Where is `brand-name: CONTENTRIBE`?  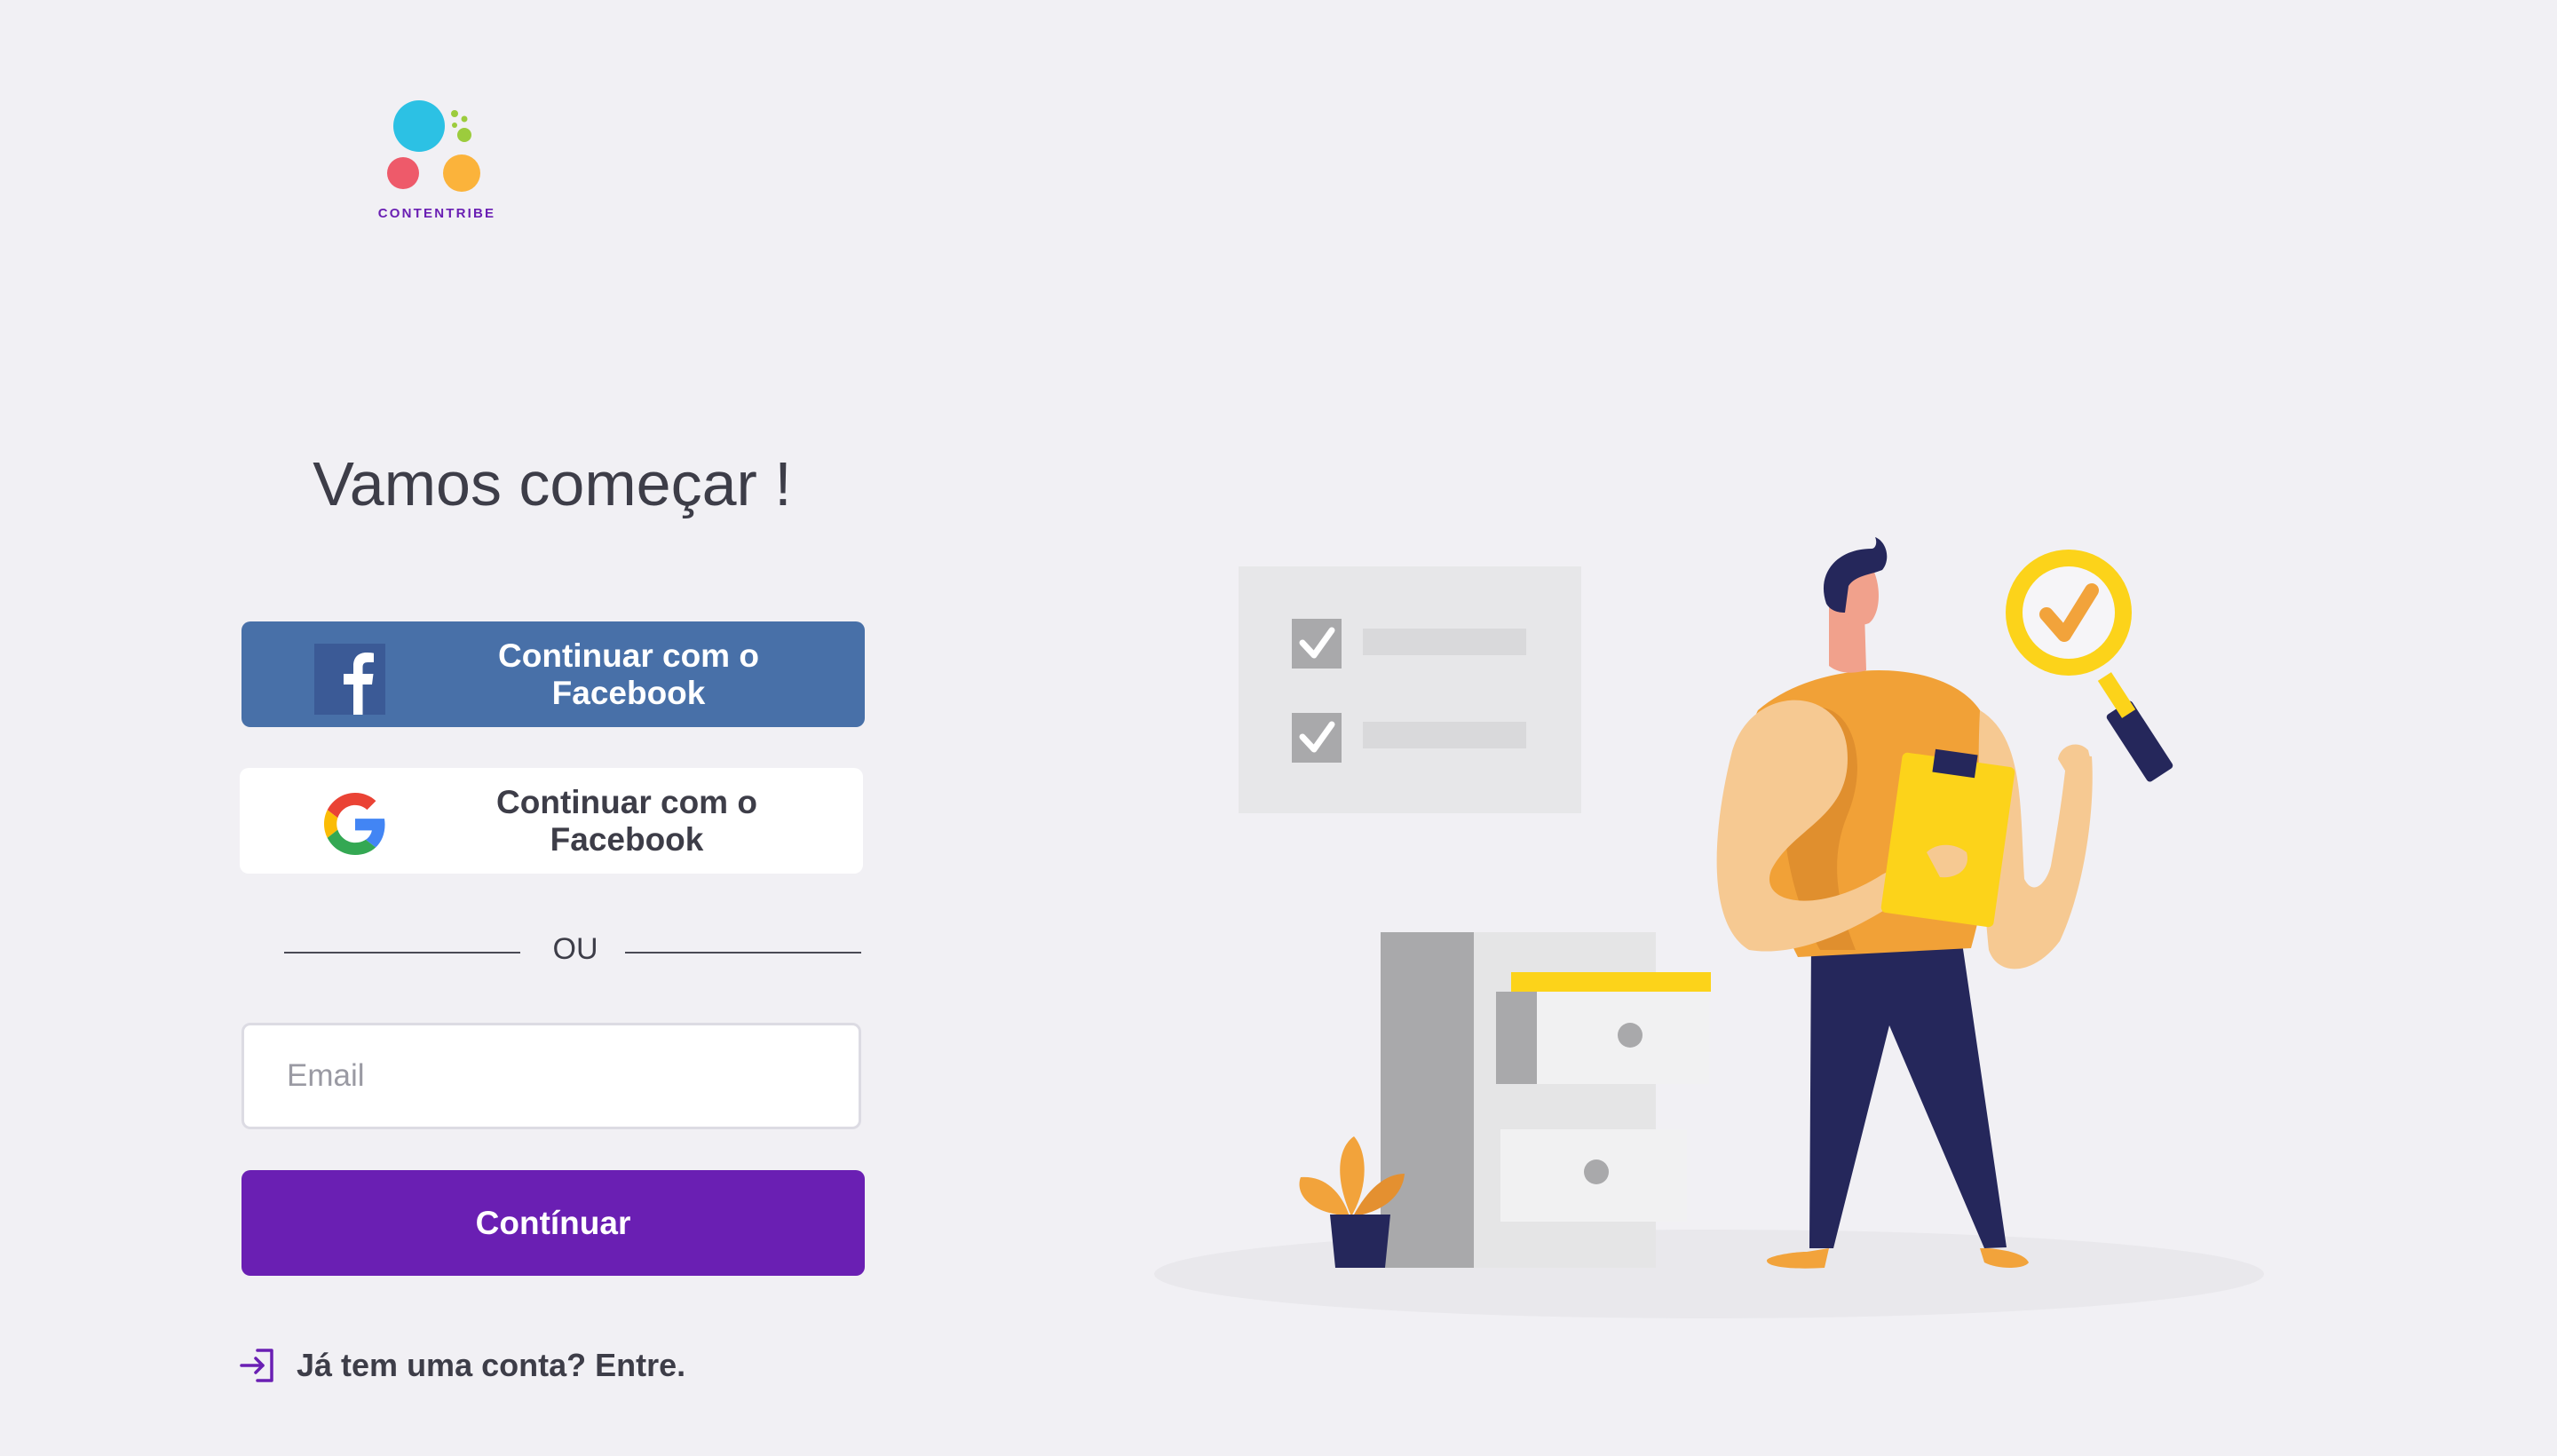
brand-name: CONTENTRIBE is located at coordinates (436, 213).